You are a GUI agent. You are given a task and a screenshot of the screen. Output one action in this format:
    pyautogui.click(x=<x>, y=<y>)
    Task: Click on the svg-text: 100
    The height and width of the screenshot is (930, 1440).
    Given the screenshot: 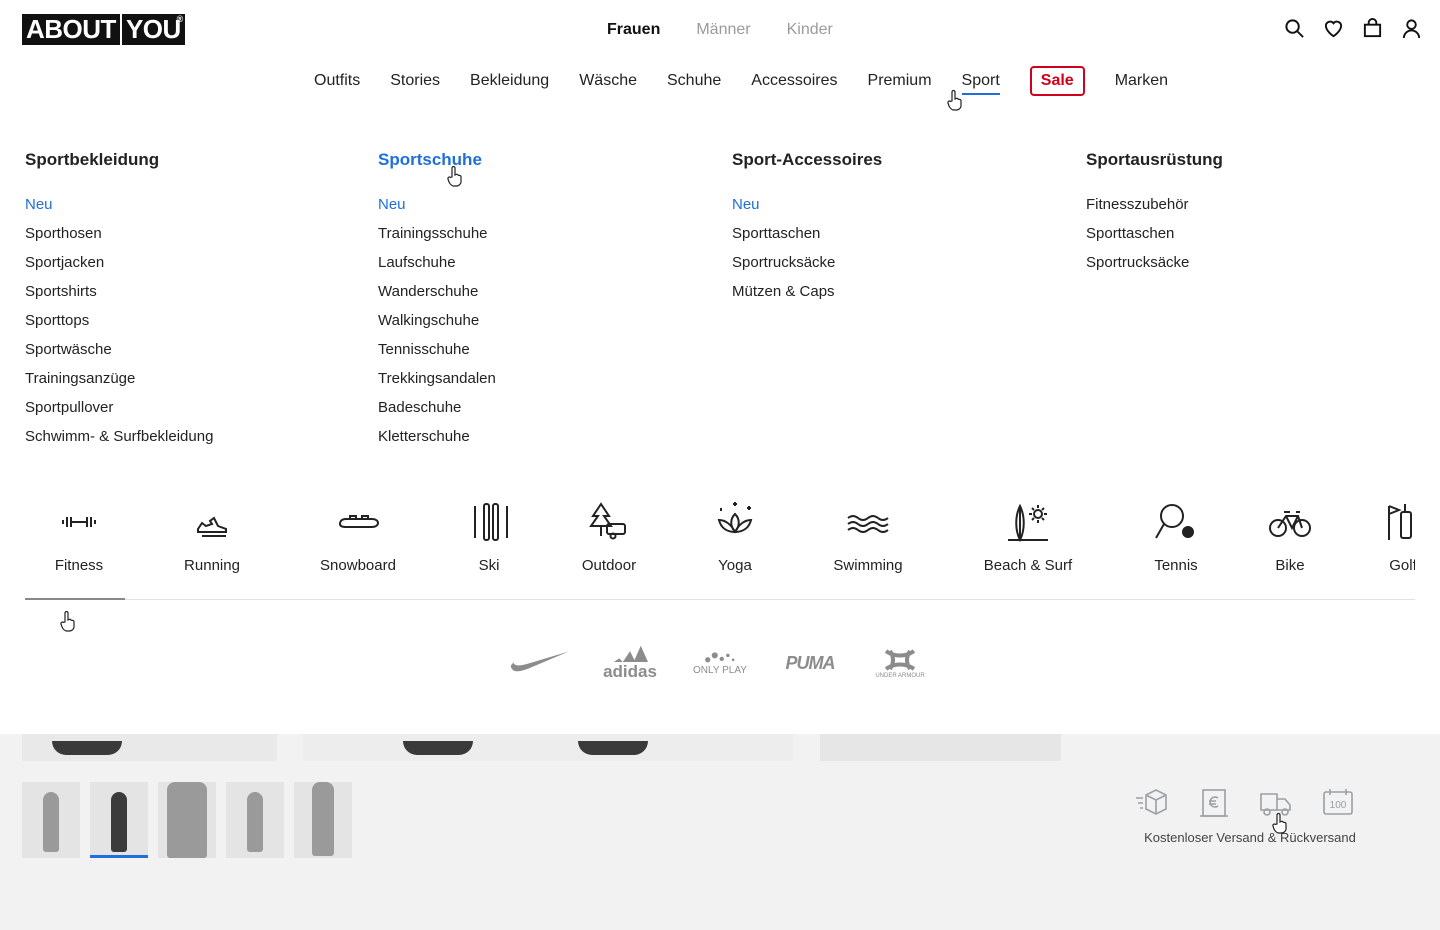 What is the action you would take?
    pyautogui.click(x=1338, y=805)
    